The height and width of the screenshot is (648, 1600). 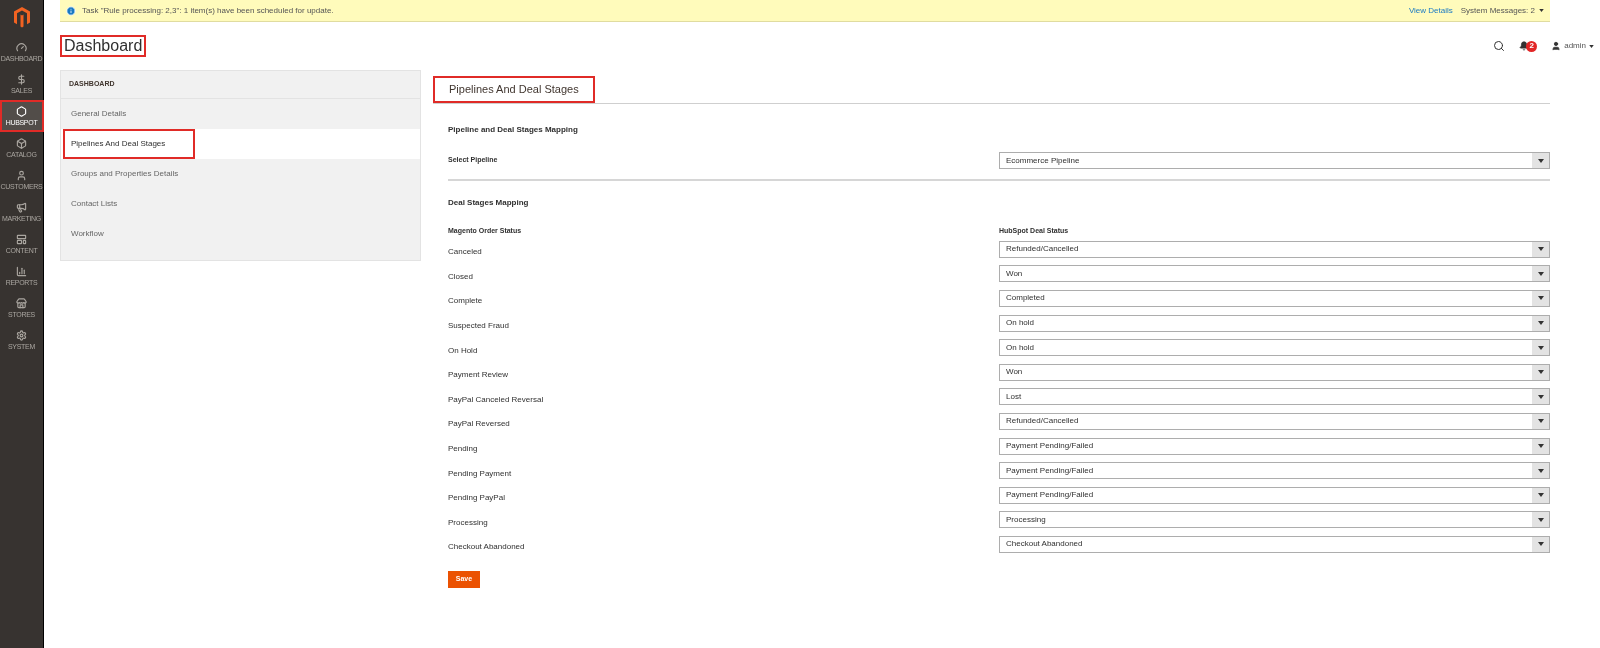 I want to click on section-title: Pipelines And Deal Stages, so click(x=514, y=89).